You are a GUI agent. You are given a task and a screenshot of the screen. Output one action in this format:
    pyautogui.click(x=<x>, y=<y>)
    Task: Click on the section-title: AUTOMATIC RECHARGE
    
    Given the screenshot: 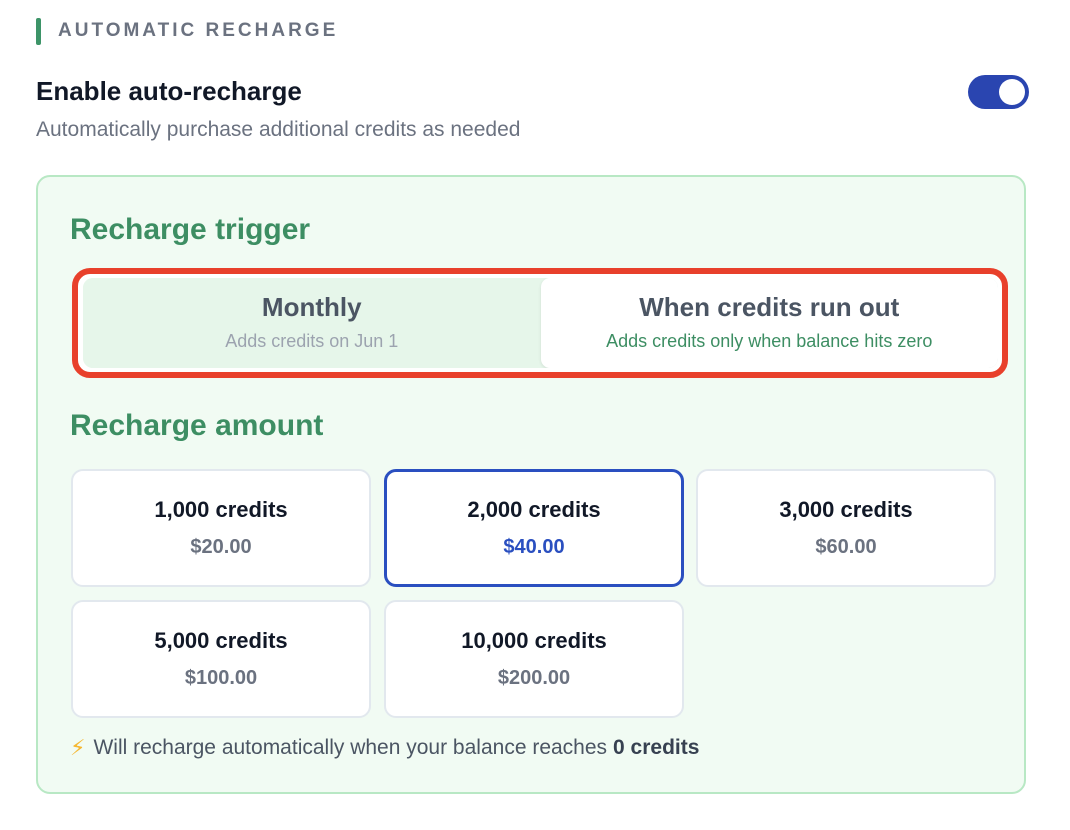 What is the action you would take?
    pyautogui.click(x=198, y=30)
    